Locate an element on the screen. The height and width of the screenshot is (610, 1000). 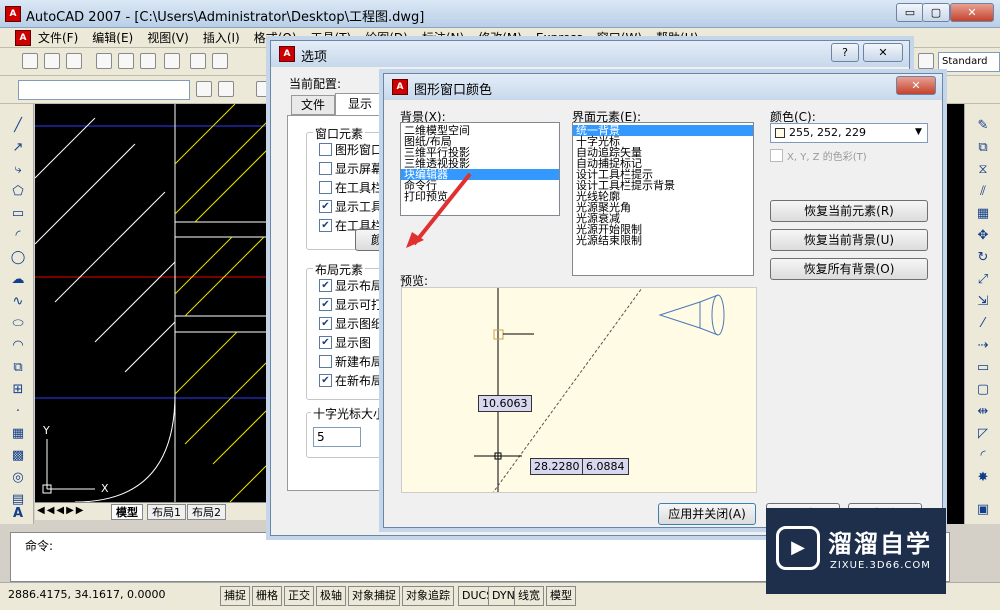
list-item: 光源结束限制 is located at coordinates (663, 240).